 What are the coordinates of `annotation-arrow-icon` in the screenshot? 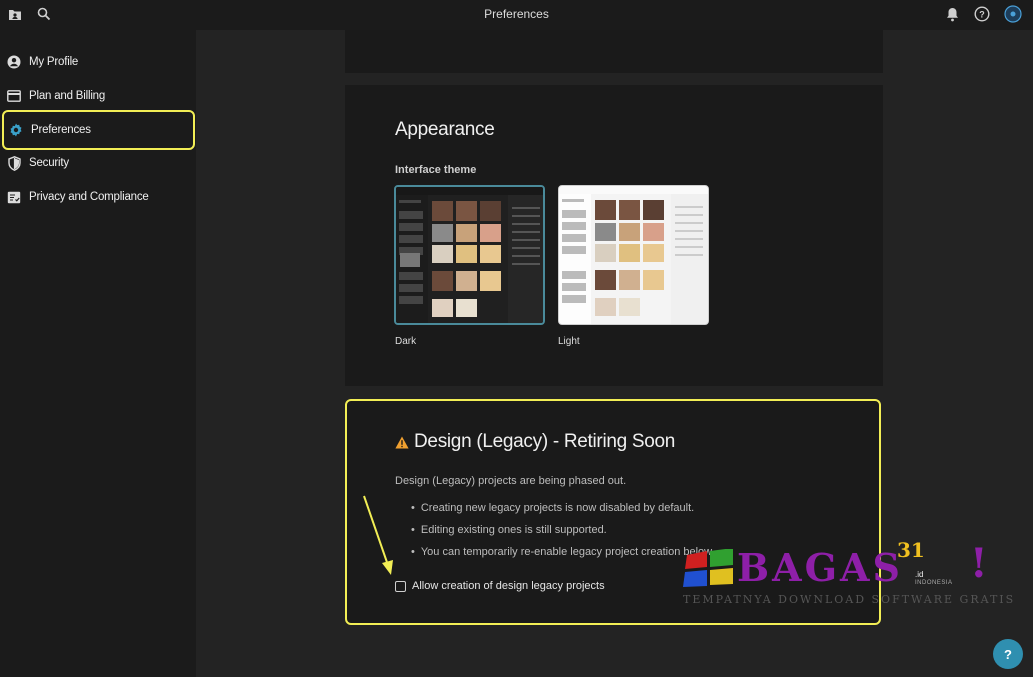 It's located at (378, 535).